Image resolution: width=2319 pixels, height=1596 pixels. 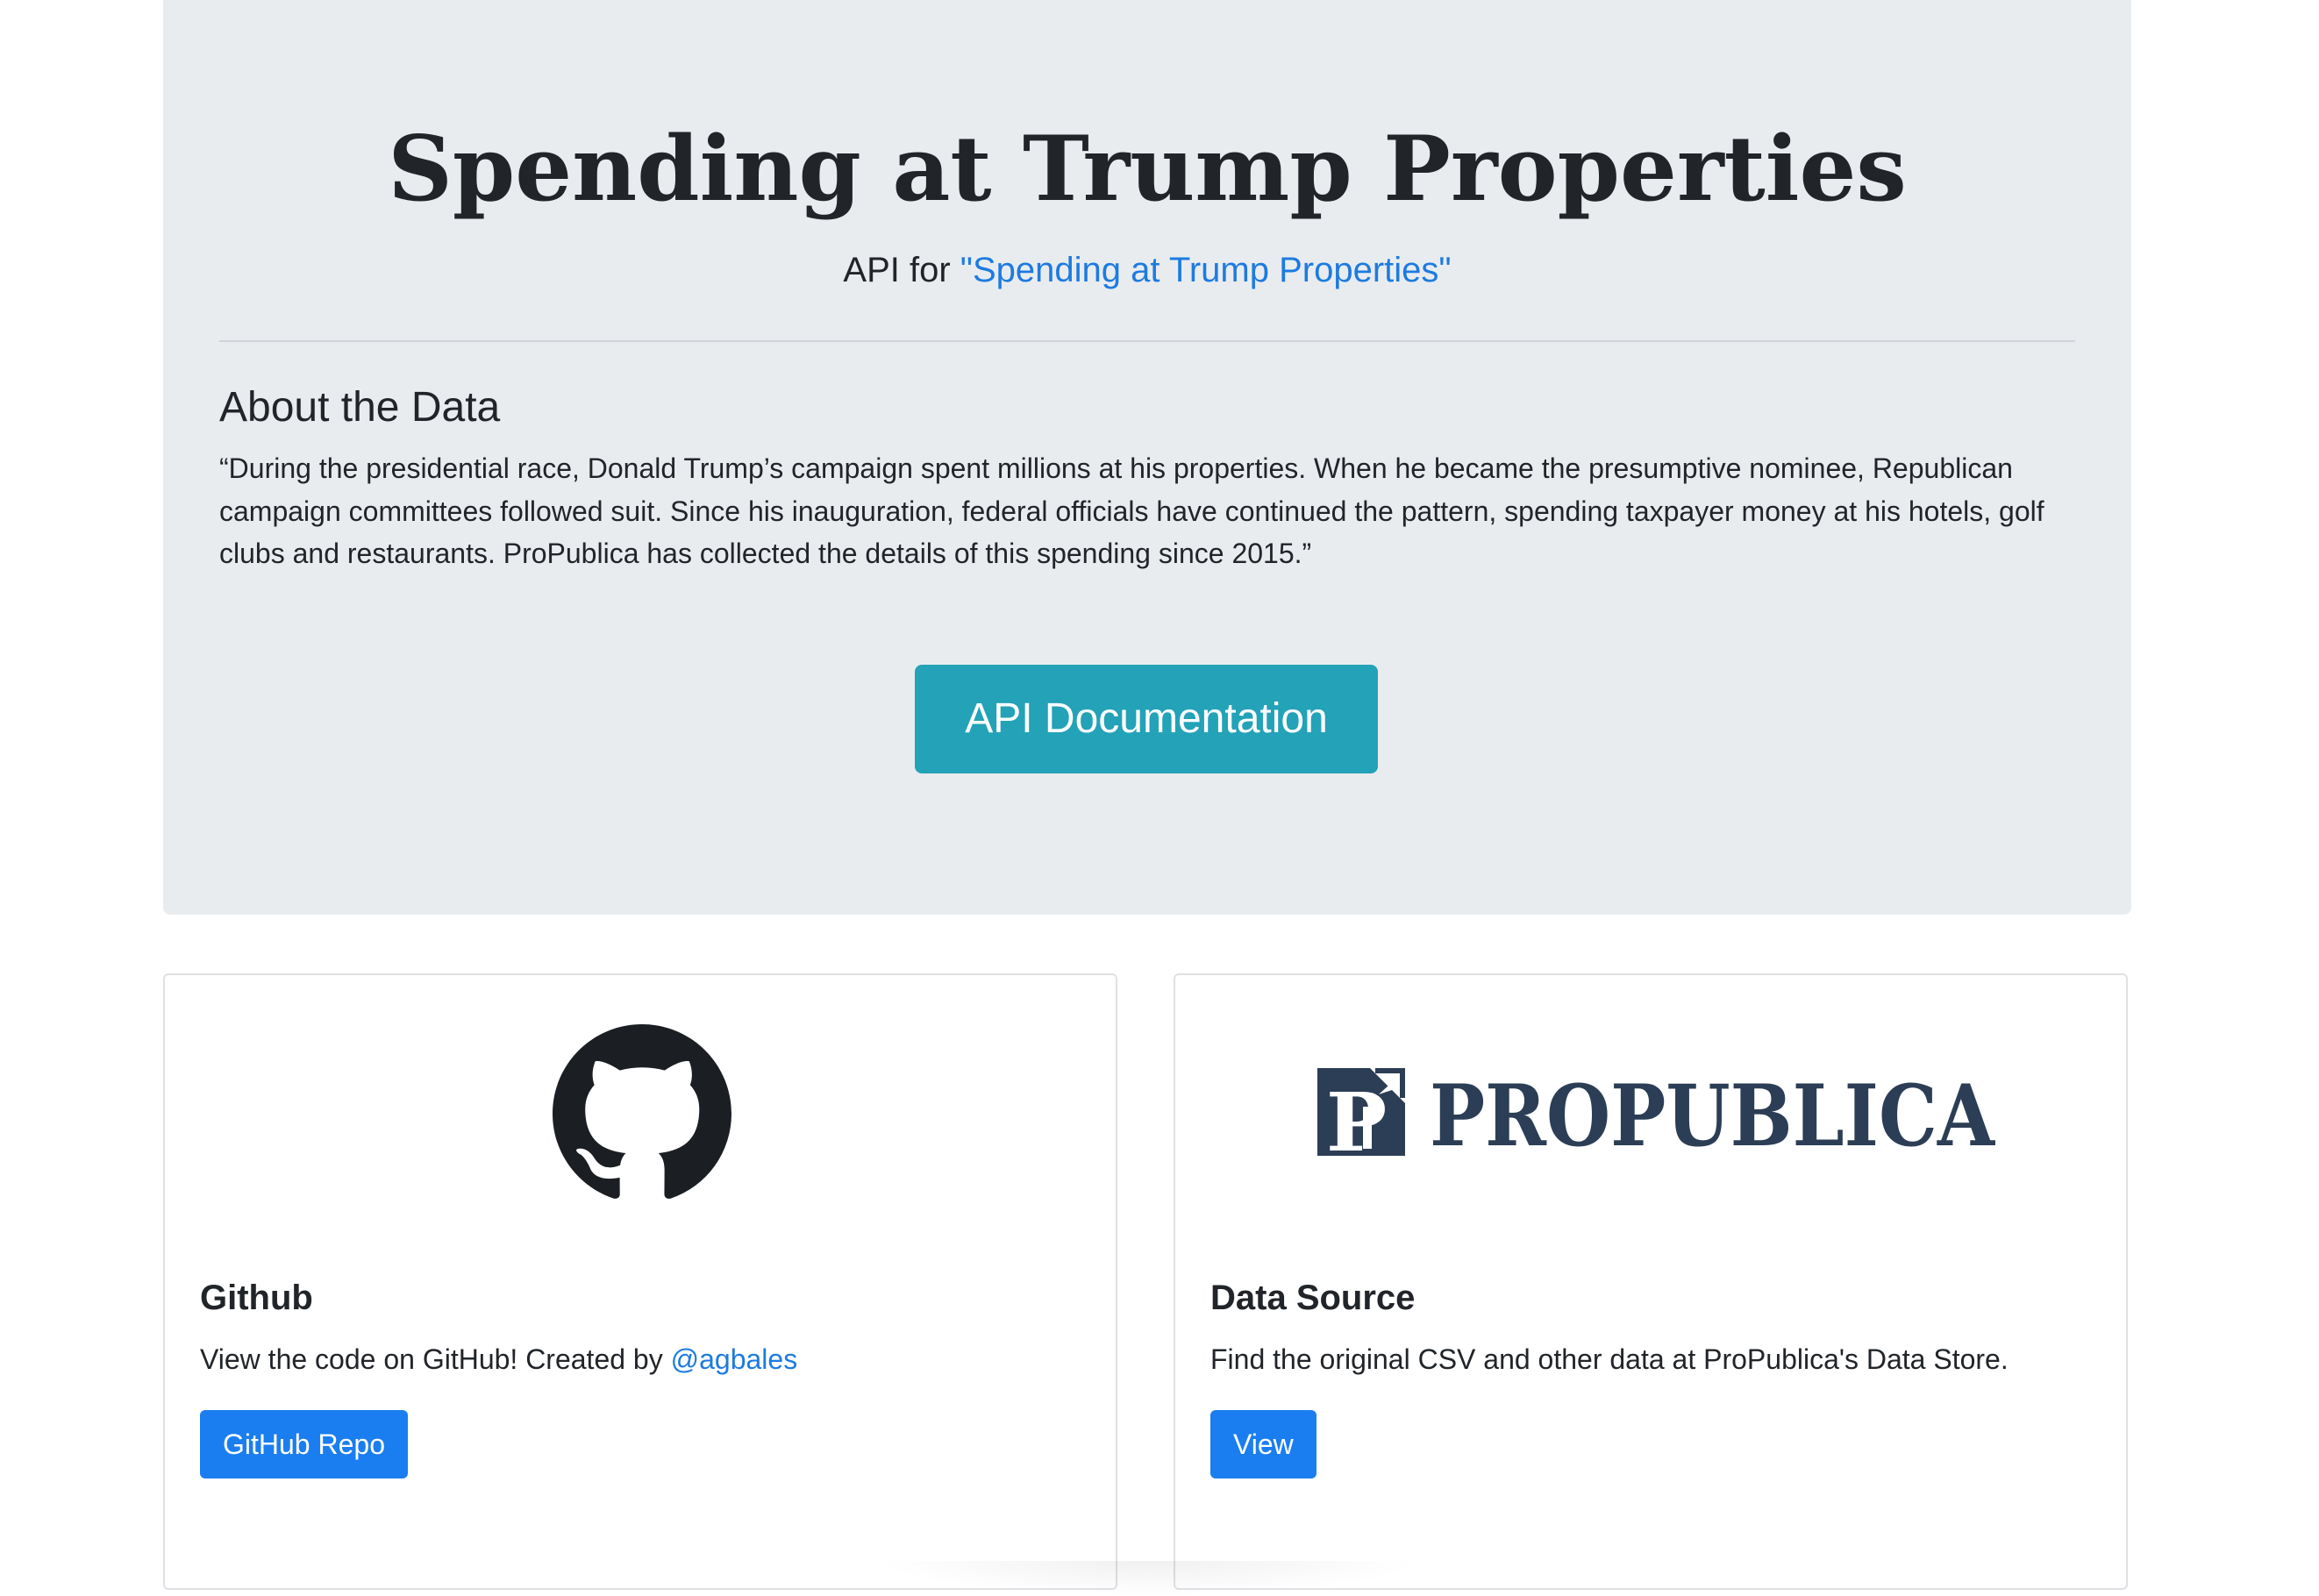 I want to click on api-documentation-button: API Documentation, so click(x=1146, y=719).